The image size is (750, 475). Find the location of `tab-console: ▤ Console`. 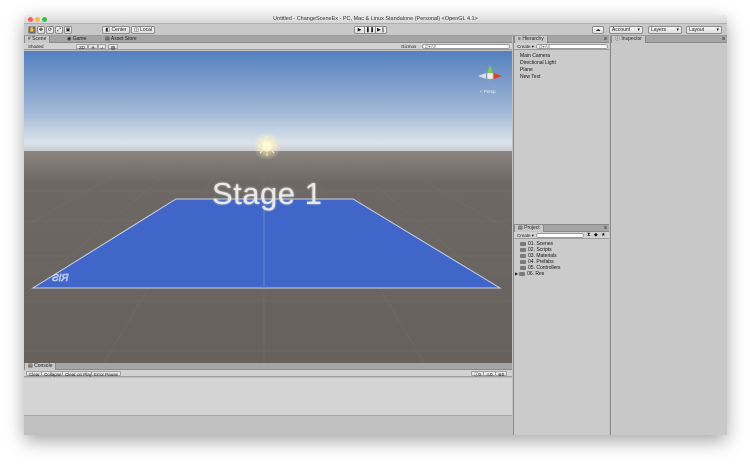

tab-console: ▤ Console is located at coordinates (40, 366).